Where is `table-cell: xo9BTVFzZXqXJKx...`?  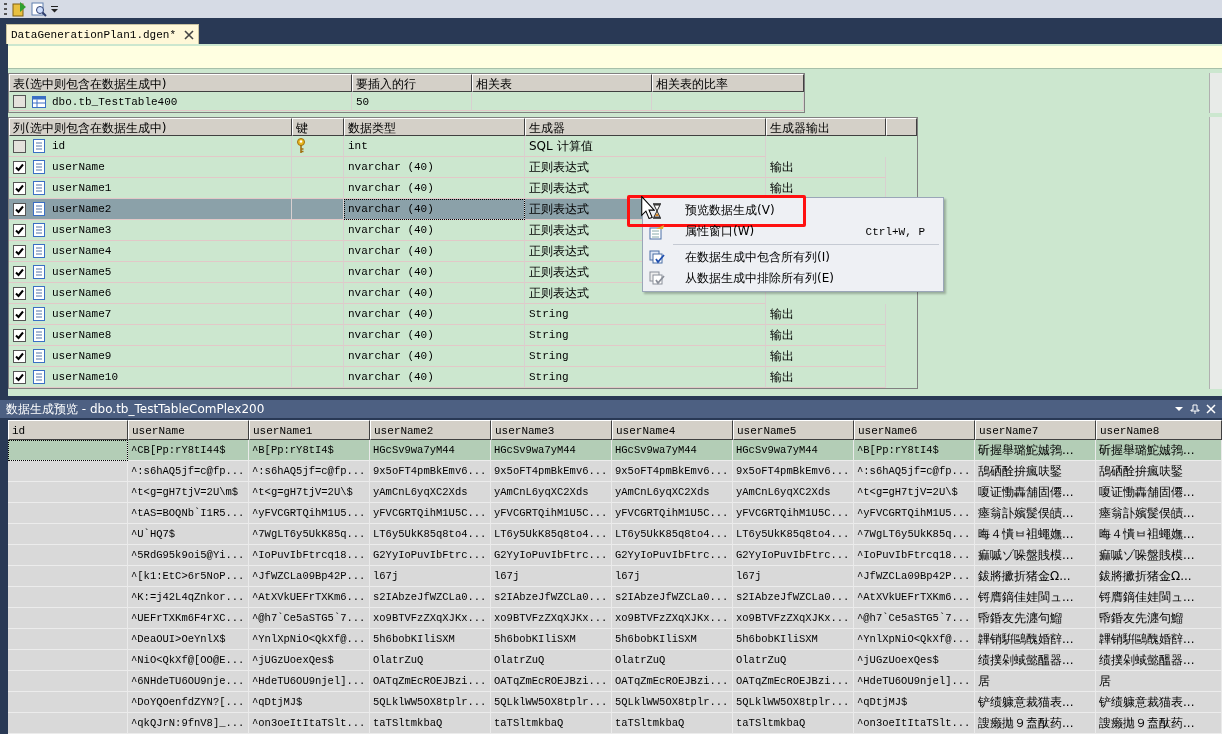 table-cell: xo9BTVFzZXqXJKx... is located at coordinates (793, 618).